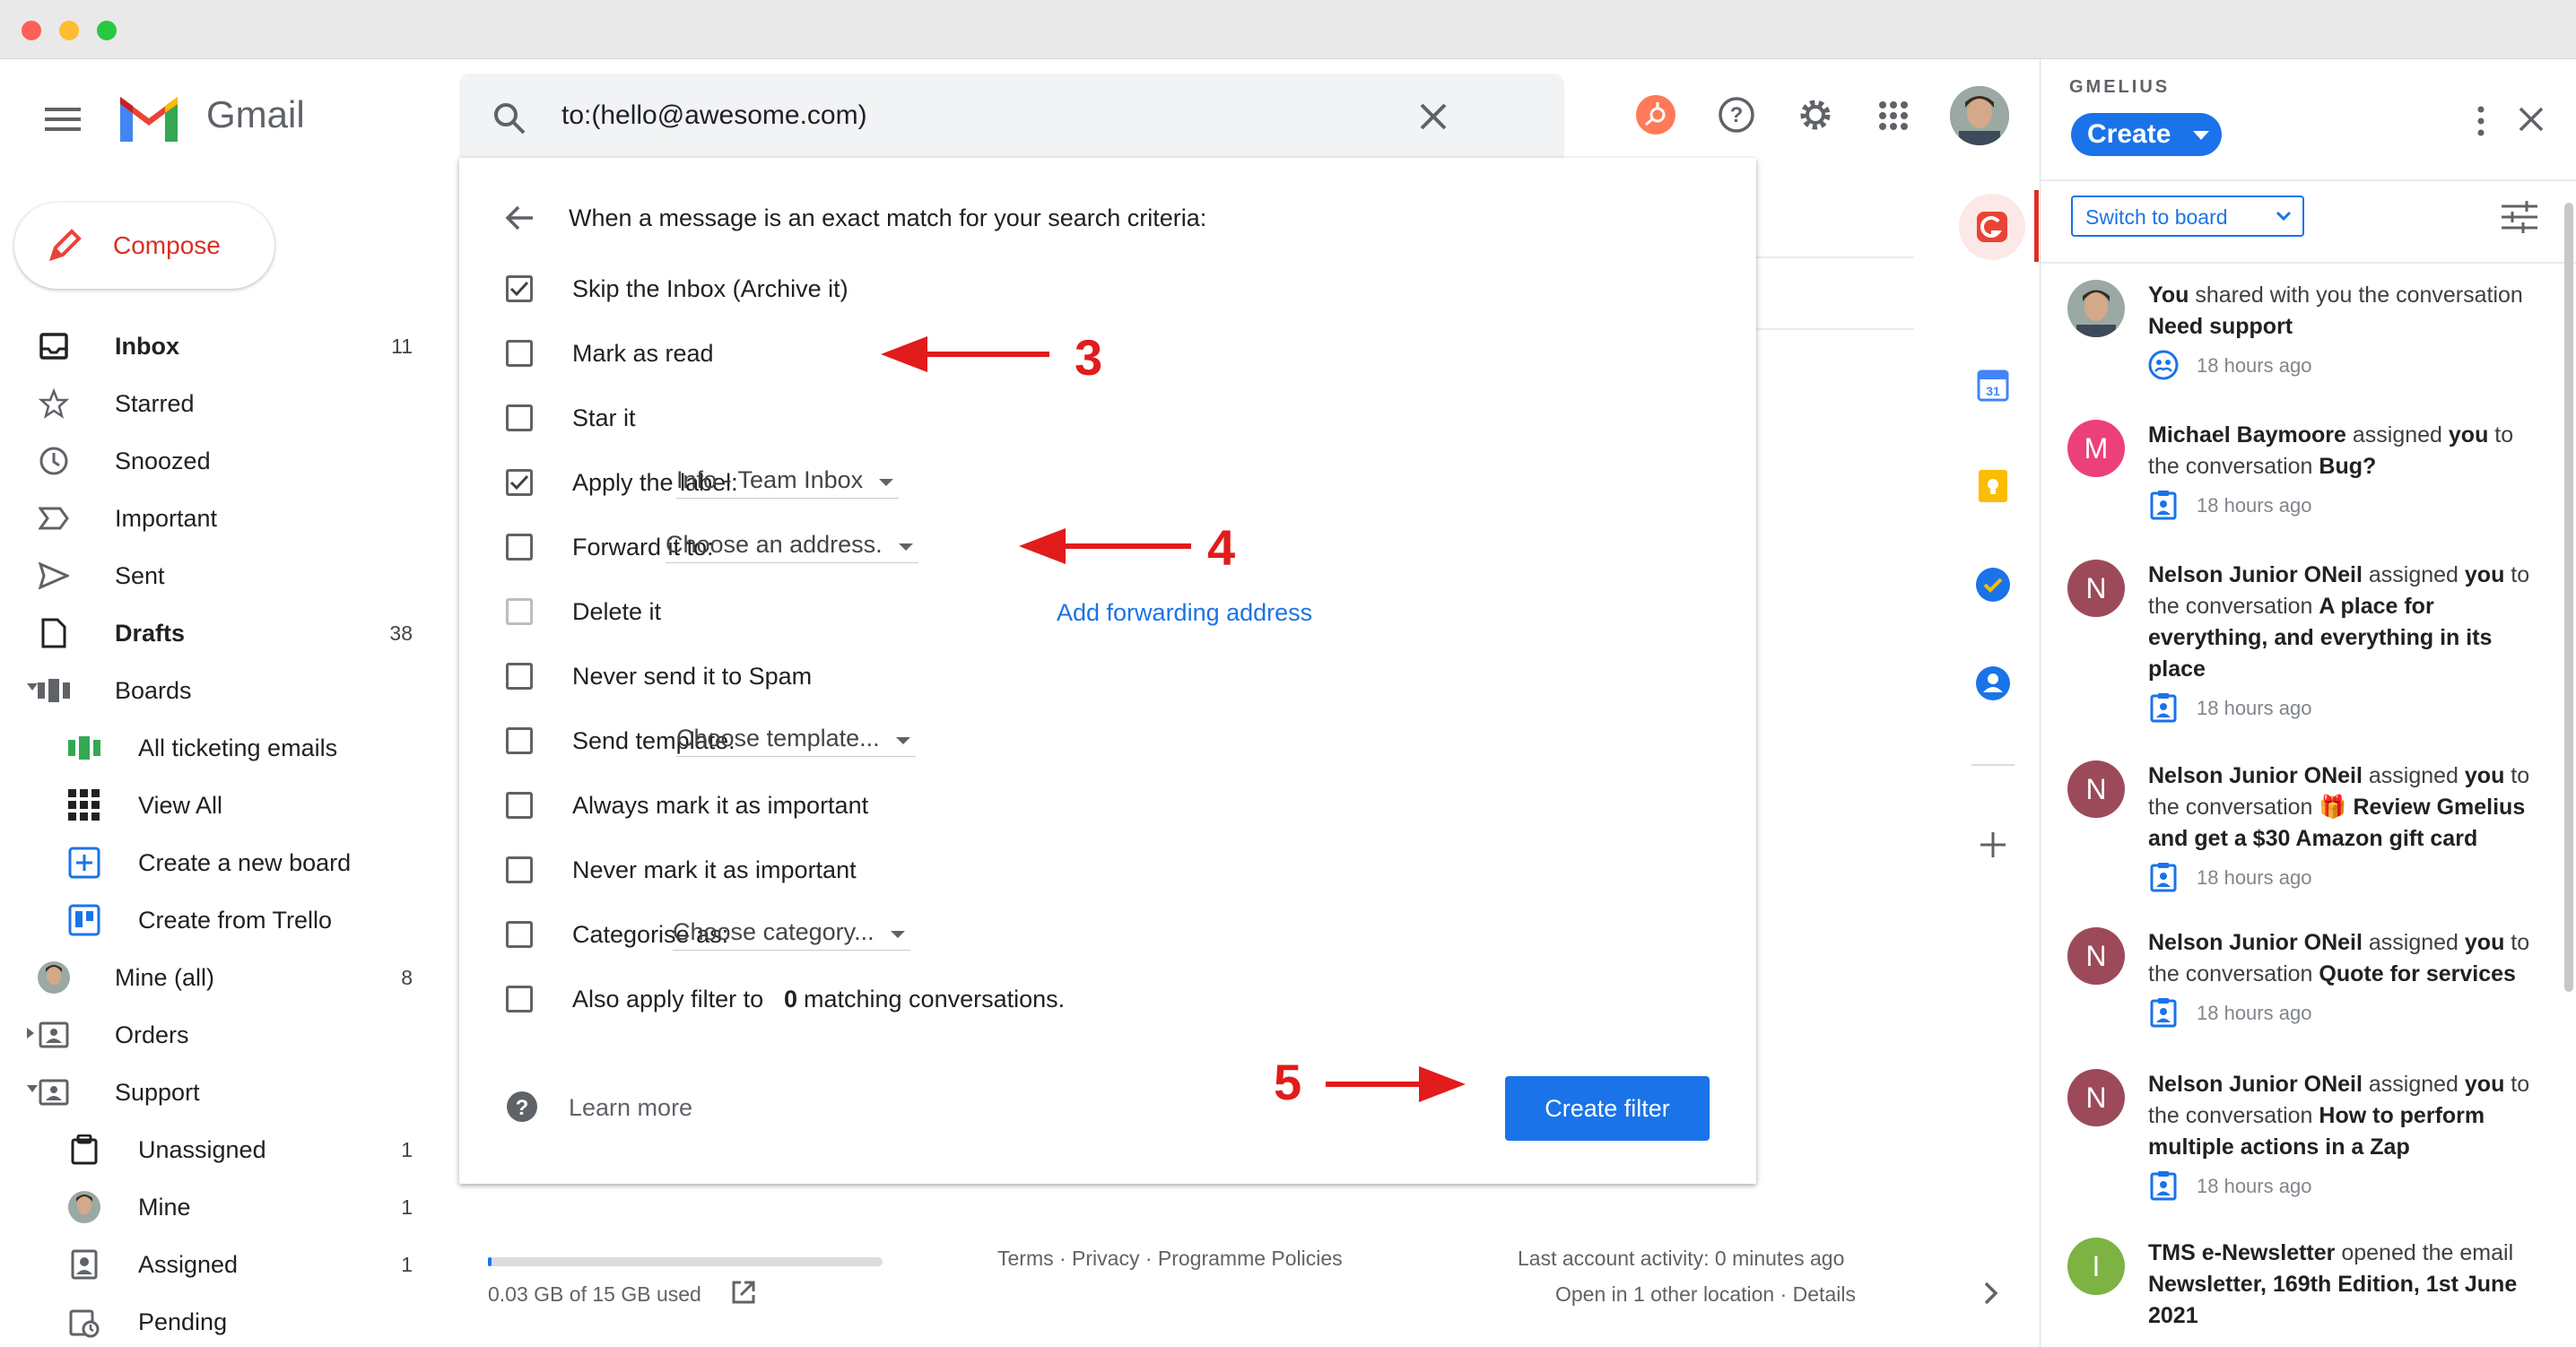  I want to click on pencil-icon, so click(65, 246).